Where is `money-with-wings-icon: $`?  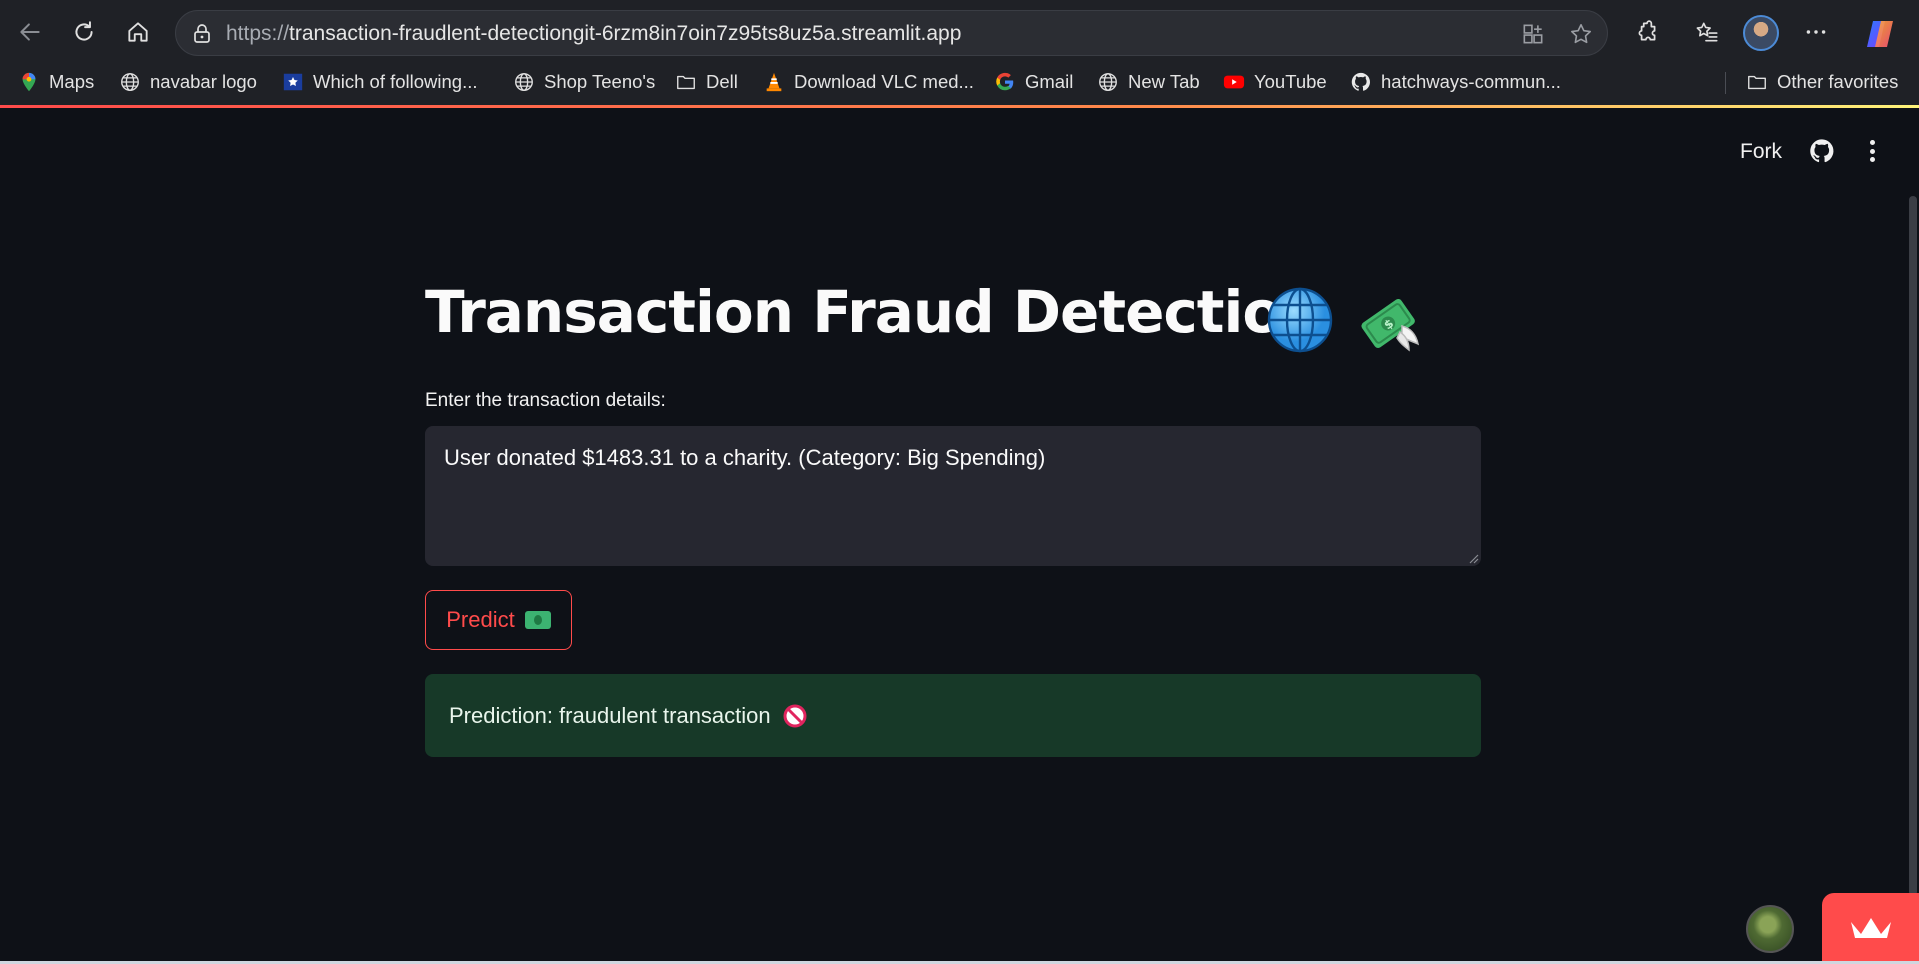
money-with-wings-icon: $ is located at coordinates (1390, 325).